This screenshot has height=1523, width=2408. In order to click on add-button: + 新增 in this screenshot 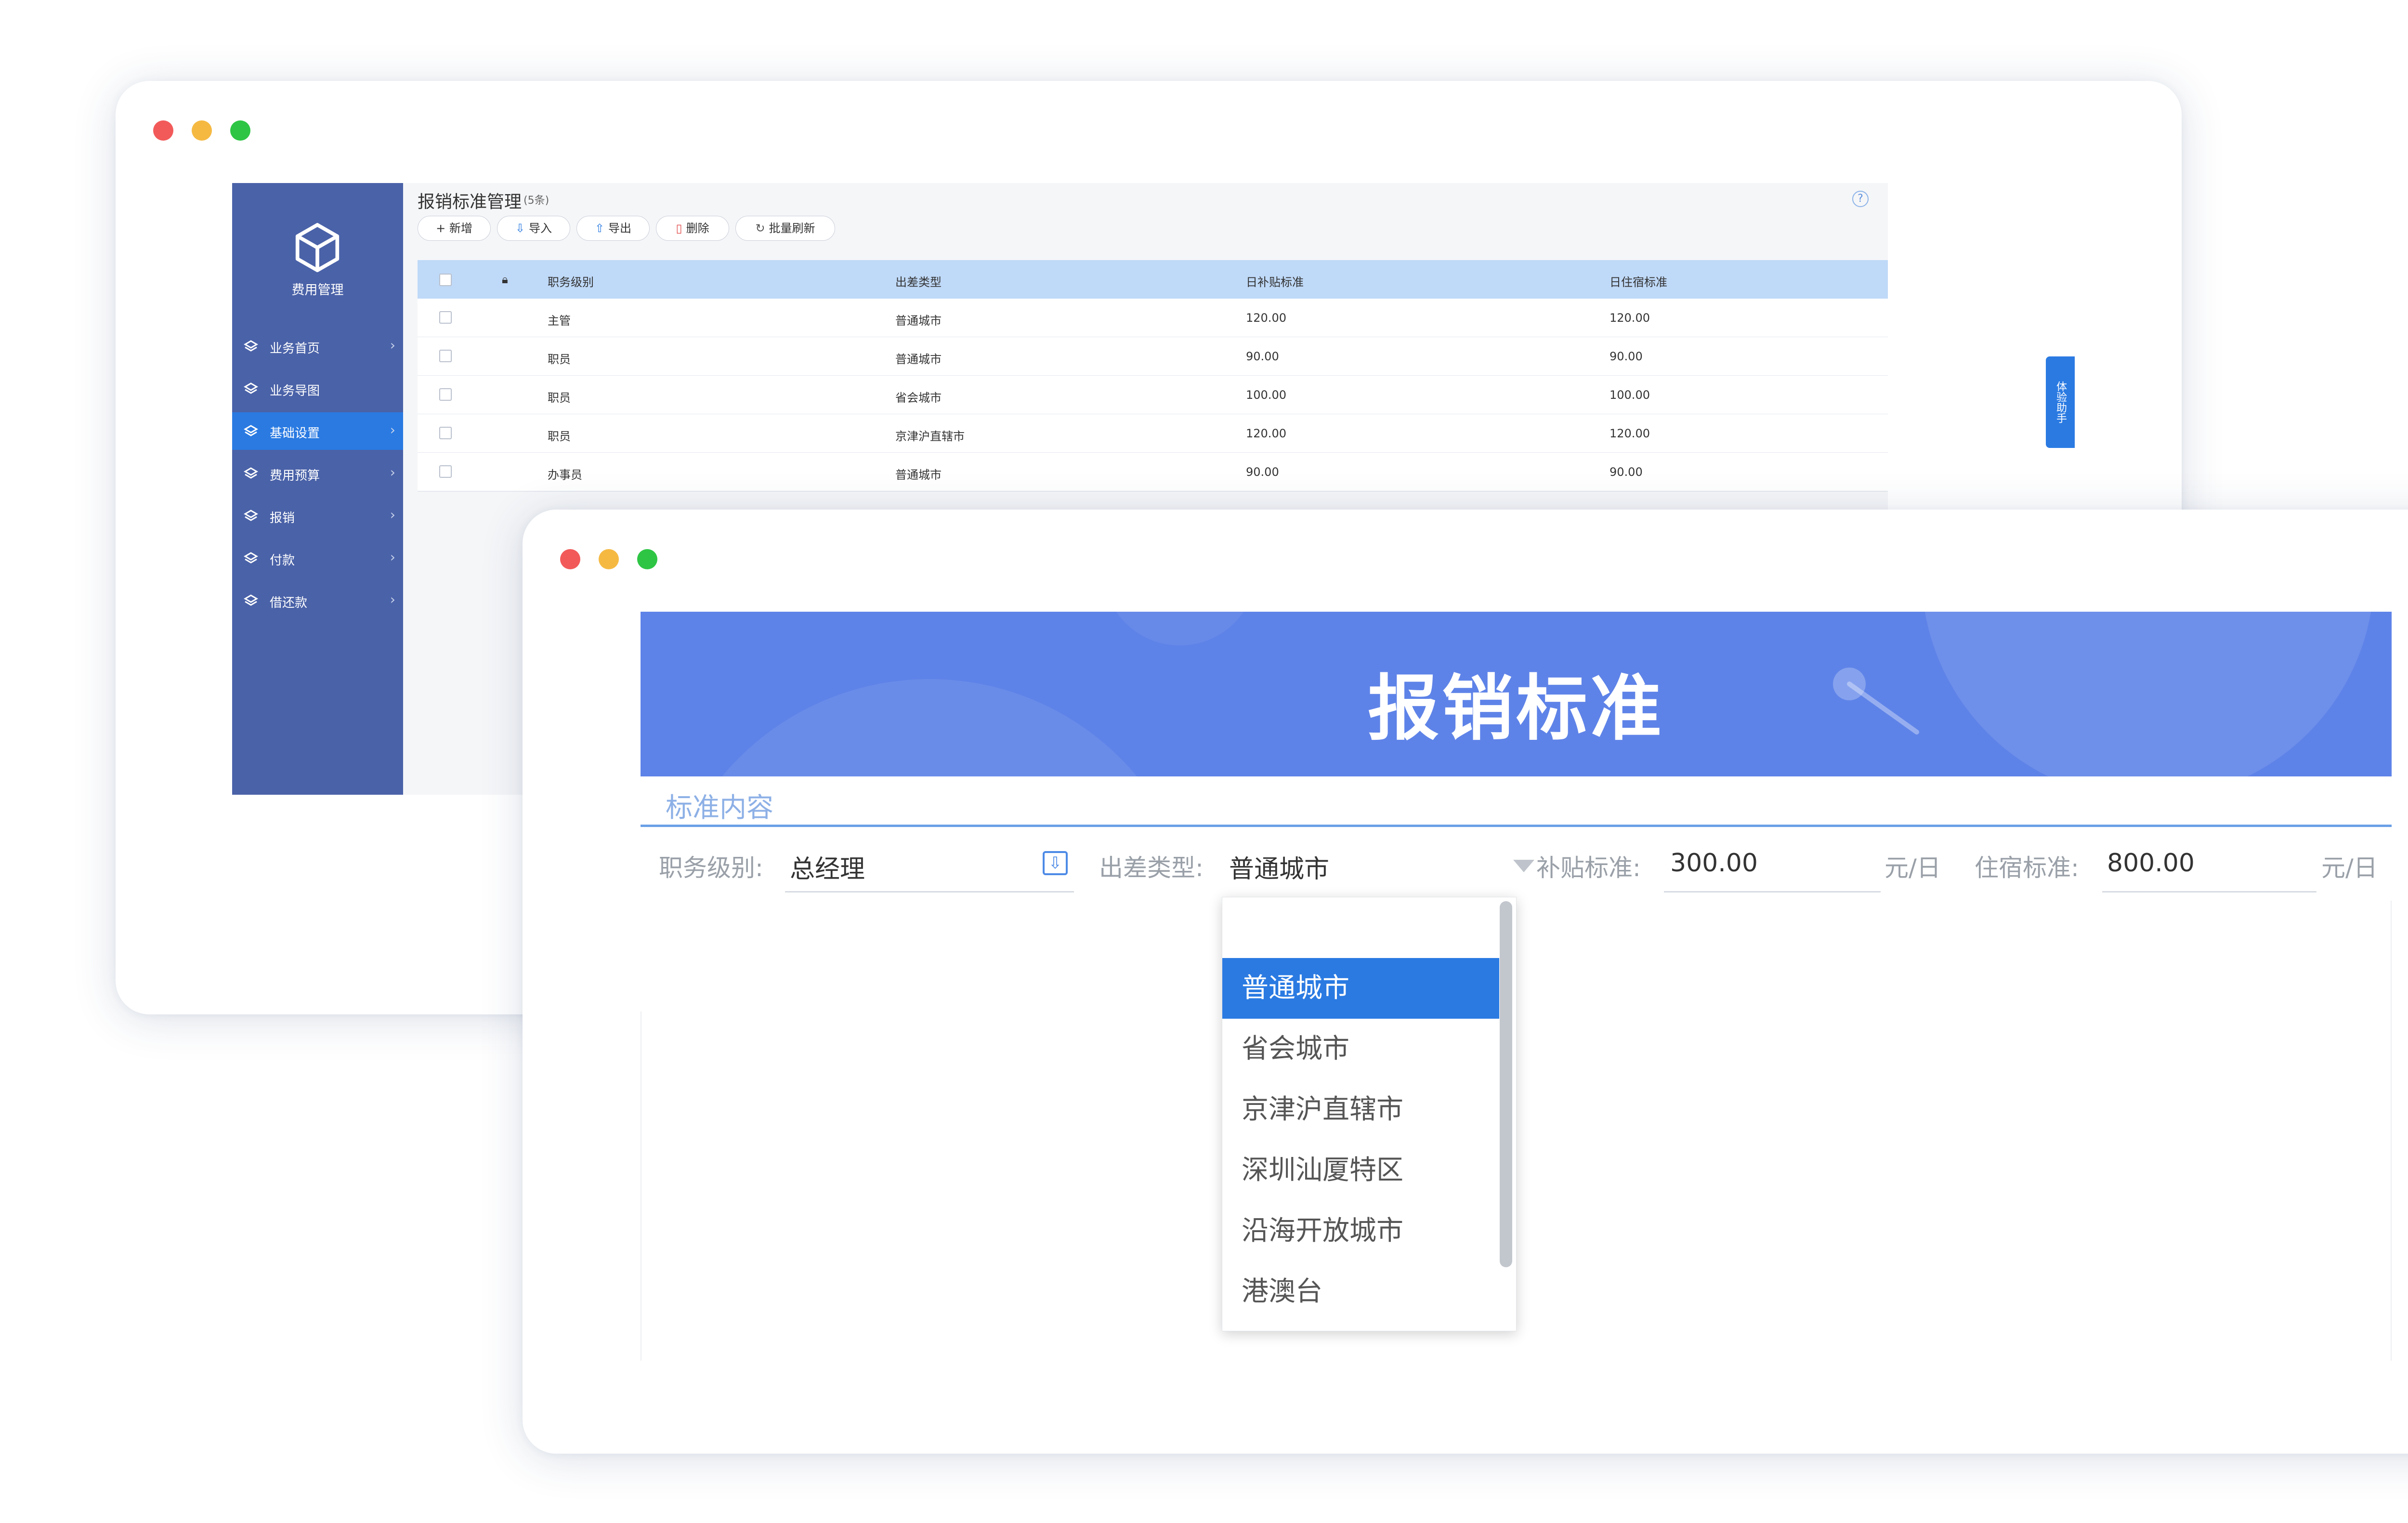, I will do `click(454, 228)`.